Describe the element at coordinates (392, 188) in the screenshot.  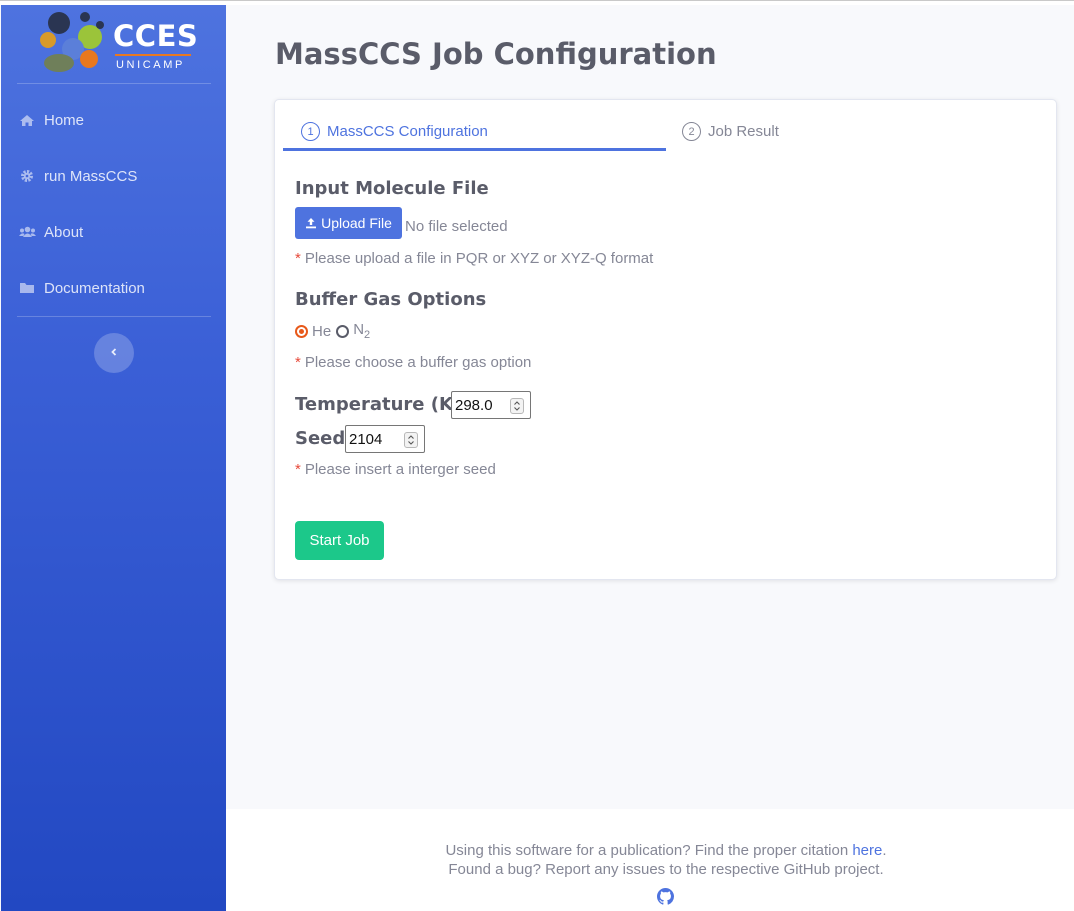
I see `molecule-section-title: Input Molecule File` at that location.